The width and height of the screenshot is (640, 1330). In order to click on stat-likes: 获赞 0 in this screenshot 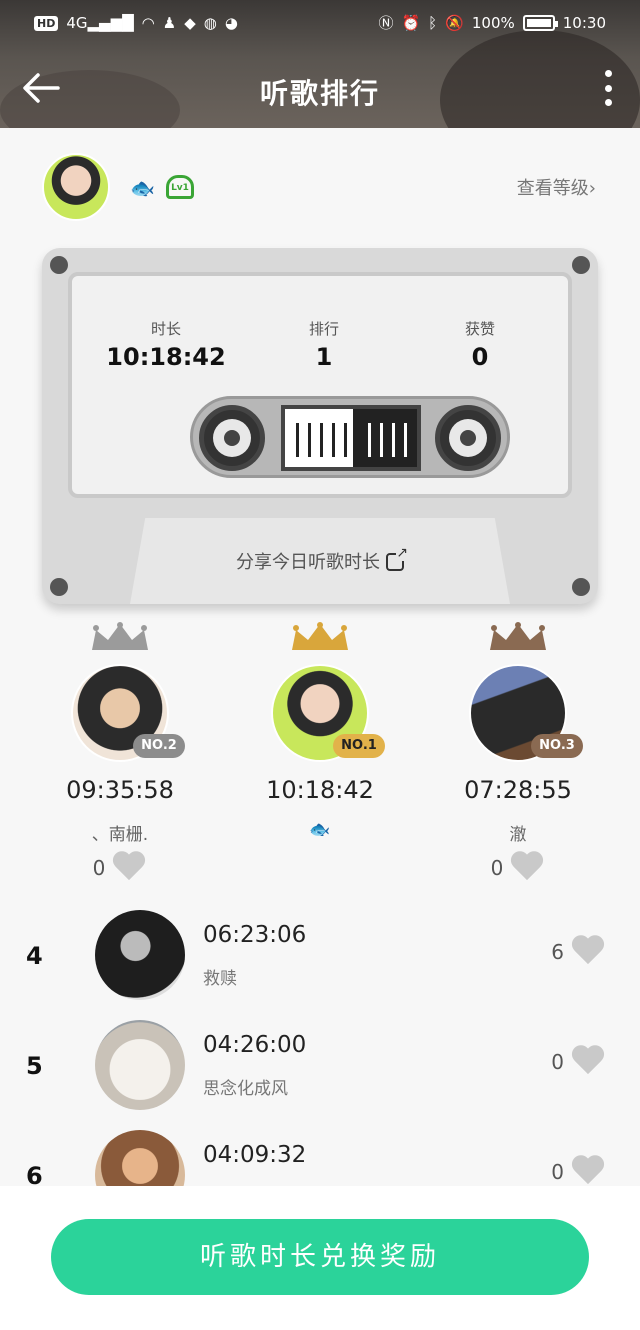, I will do `click(480, 344)`.